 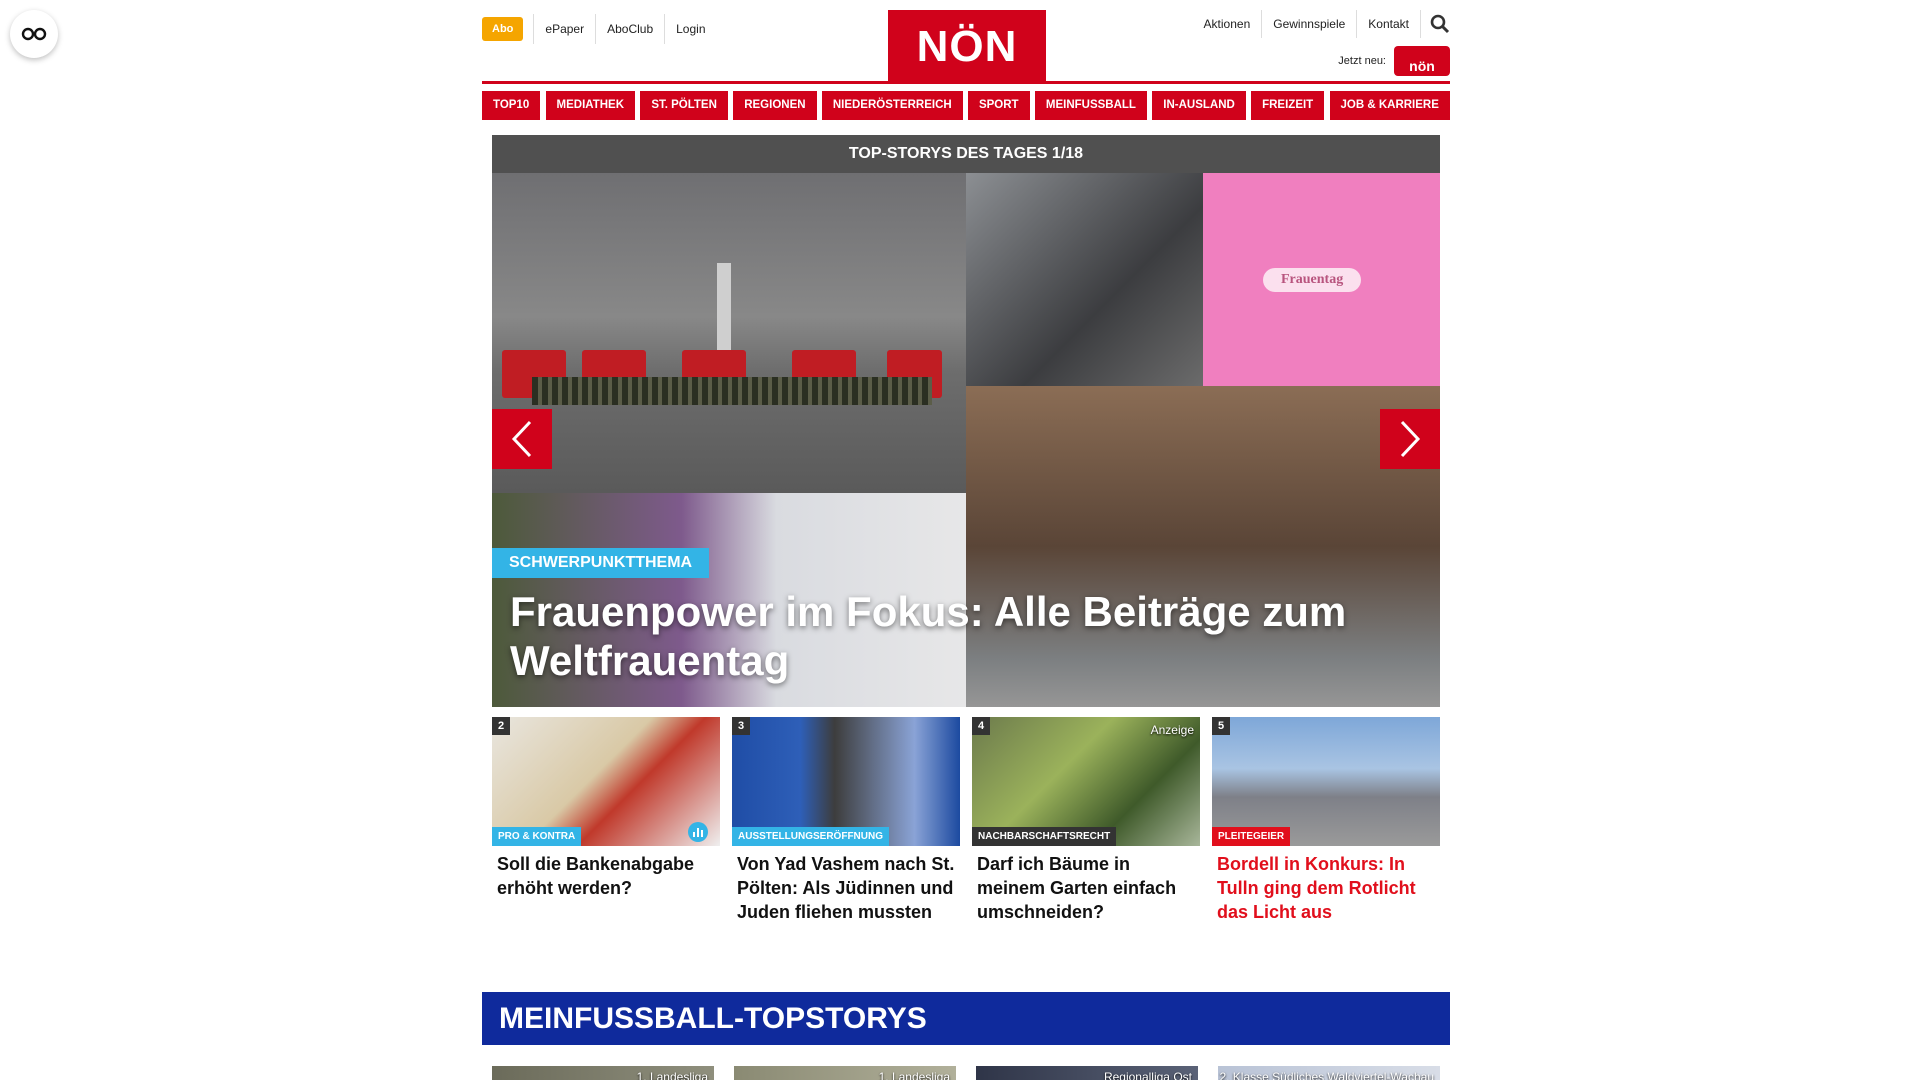 What do you see at coordinates (606, 873) in the screenshot?
I see `story-title: Soll die Bankenabgabe erhöht werden?` at bounding box center [606, 873].